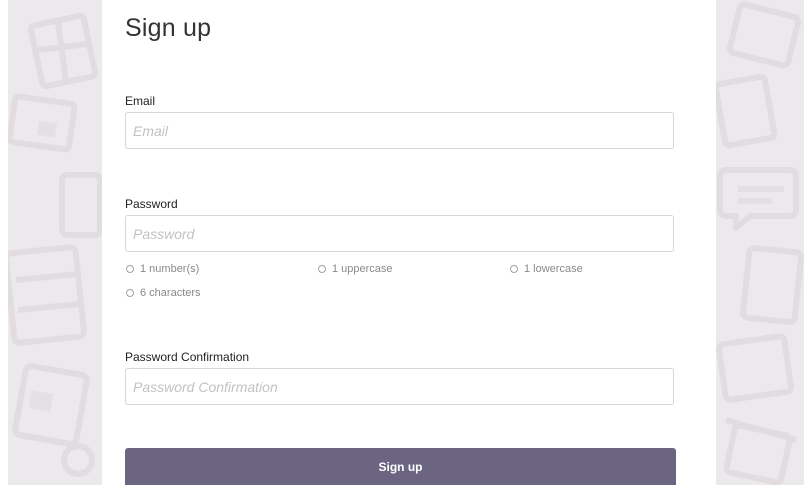 This screenshot has width=804, height=485. Describe the element at coordinates (170, 269) in the screenshot. I see `password-rule-text: 1 number(s)` at that location.